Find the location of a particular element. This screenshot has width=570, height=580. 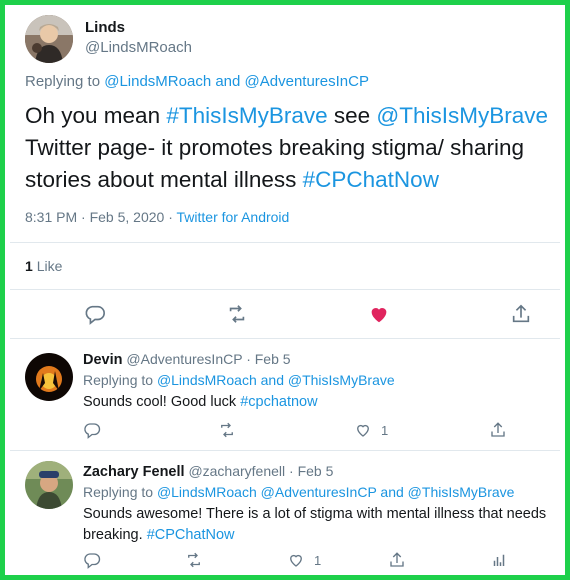

reply-author-handle: @AdventuresInCP is located at coordinates (184, 359).